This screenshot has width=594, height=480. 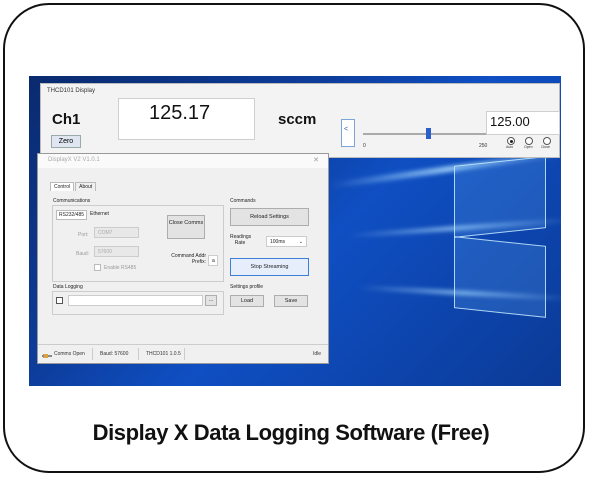 What do you see at coordinates (72, 215) in the screenshot?
I see `tab-rs232: RS232/485` at bounding box center [72, 215].